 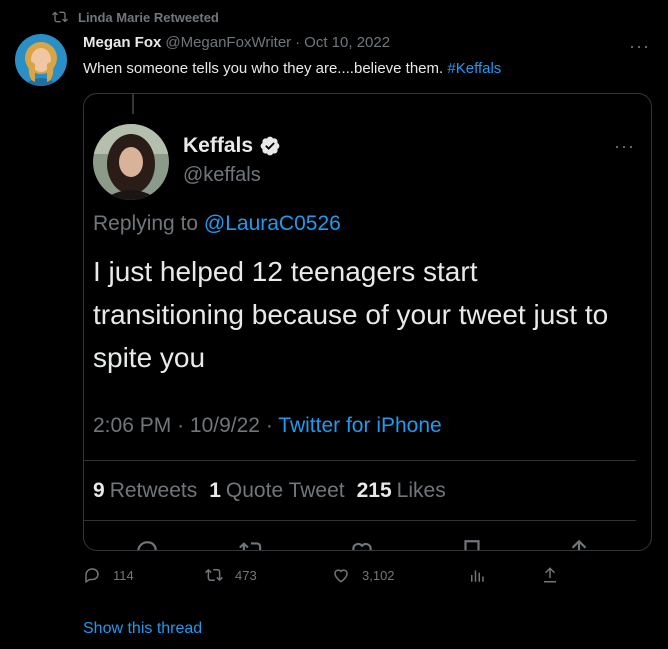 What do you see at coordinates (228, 42) in the screenshot?
I see `author-handle: @MeganFoxWriter` at bounding box center [228, 42].